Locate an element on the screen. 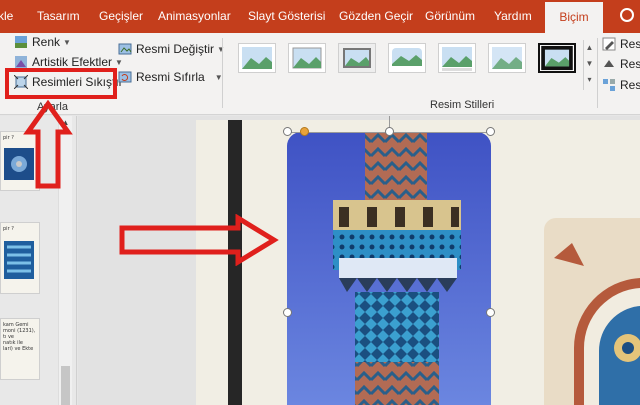 This screenshot has height=405, width=640. reset-picture-label: Resmi Sıfırla is located at coordinates (170, 77).